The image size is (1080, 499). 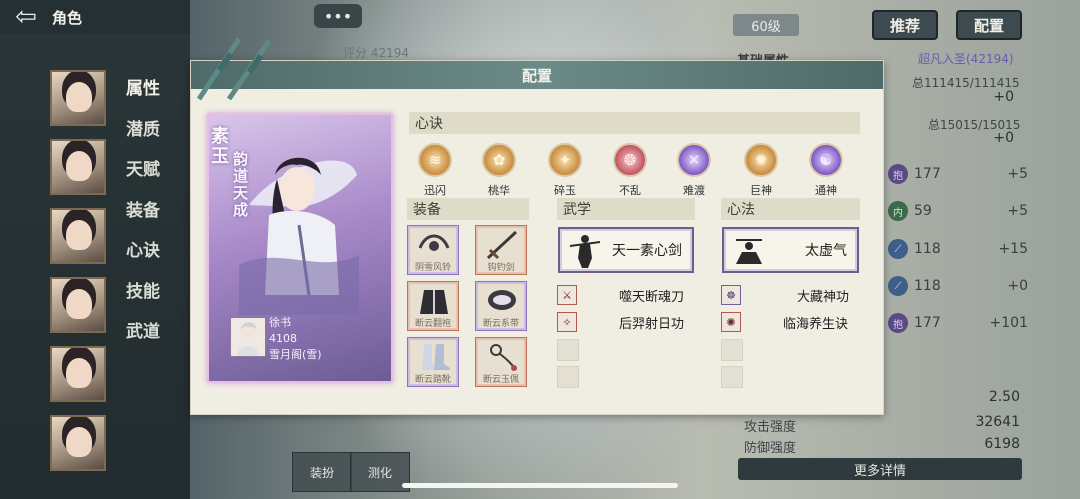 I want to click on equip-slot-robe: 断云翻袍, so click(x=433, y=306).